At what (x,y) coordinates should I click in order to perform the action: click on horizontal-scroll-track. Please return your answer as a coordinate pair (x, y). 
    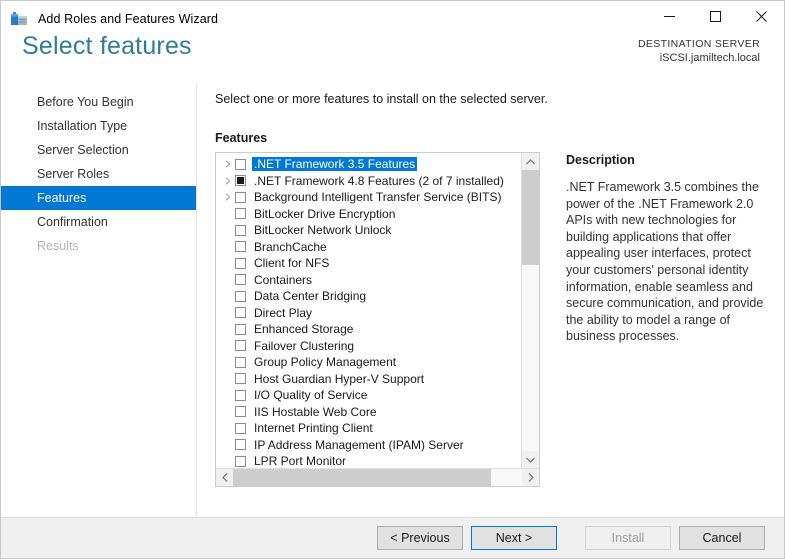
    Looking at the image, I should click on (377, 477).